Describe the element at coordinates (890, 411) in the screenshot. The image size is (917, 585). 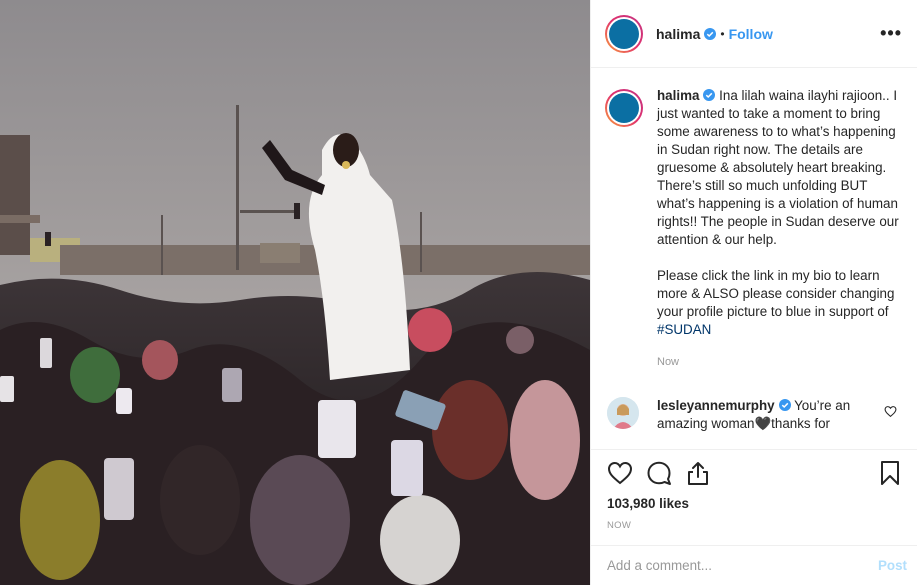
I see `small-heart-icon` at that location.